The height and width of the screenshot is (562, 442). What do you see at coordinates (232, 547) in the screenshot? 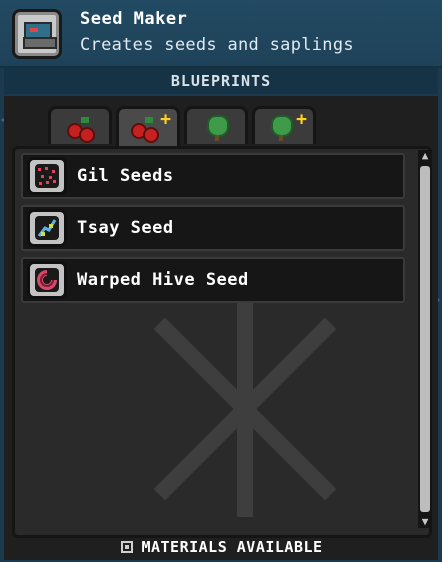
I see `materials-available-label: MATERIALS AVAILABLE` at bounding box center [232, 547].